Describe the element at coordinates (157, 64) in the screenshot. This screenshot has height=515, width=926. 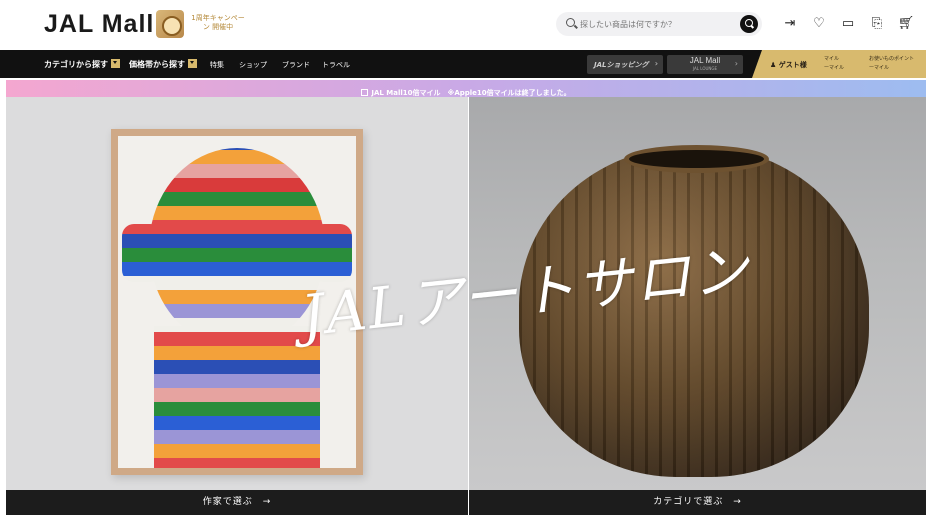
I see `nav-price-label: 価格帯から探す` at that location.